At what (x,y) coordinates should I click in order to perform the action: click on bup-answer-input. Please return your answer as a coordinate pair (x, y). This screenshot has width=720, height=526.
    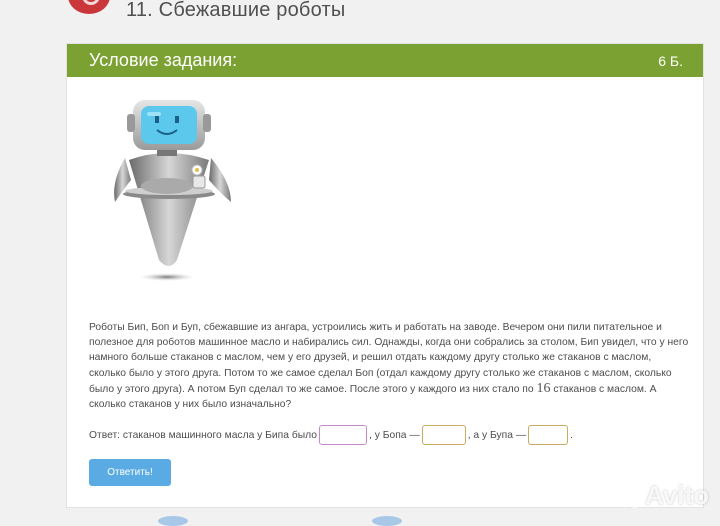
    Looking at the image, I should click on (548, 435).